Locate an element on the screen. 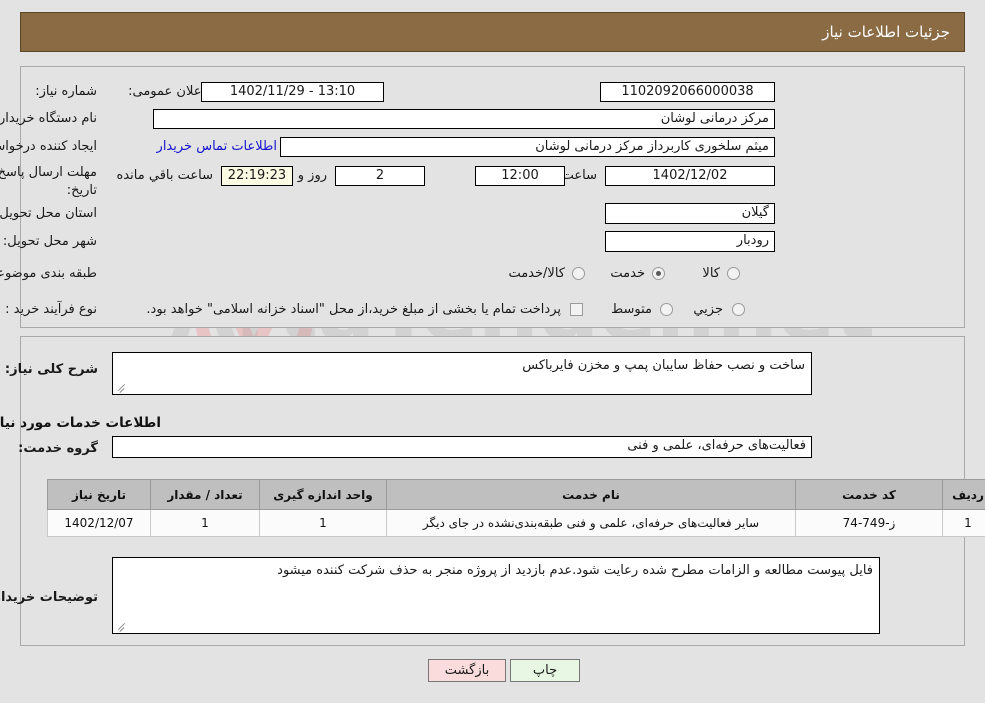 This screenshot has height=703, width=985. process-label: نوع فرآیند خرید : is located at coordinates (51, 309).